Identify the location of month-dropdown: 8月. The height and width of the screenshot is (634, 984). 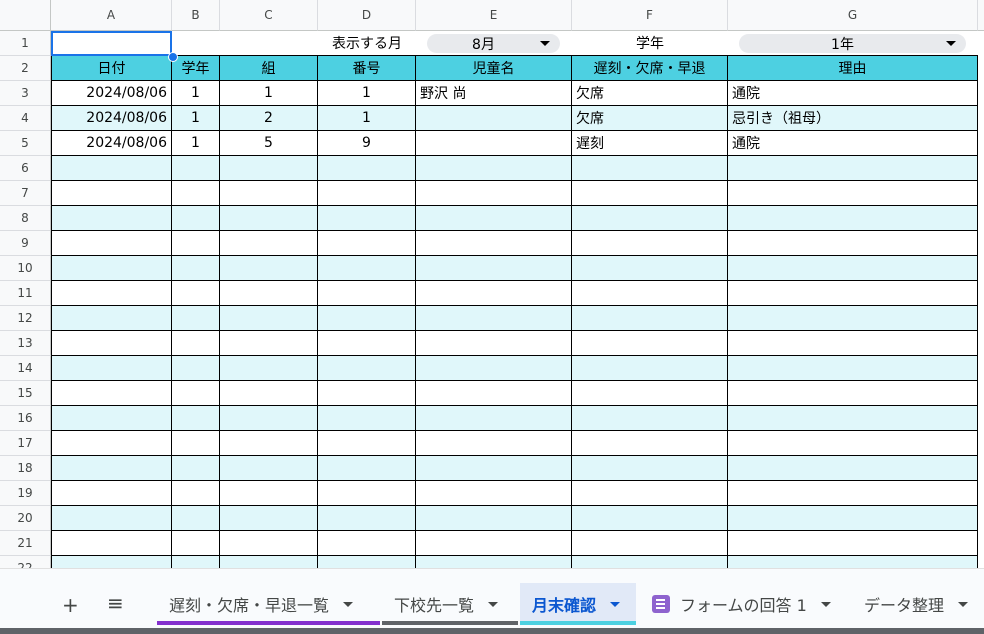
(493, 43).